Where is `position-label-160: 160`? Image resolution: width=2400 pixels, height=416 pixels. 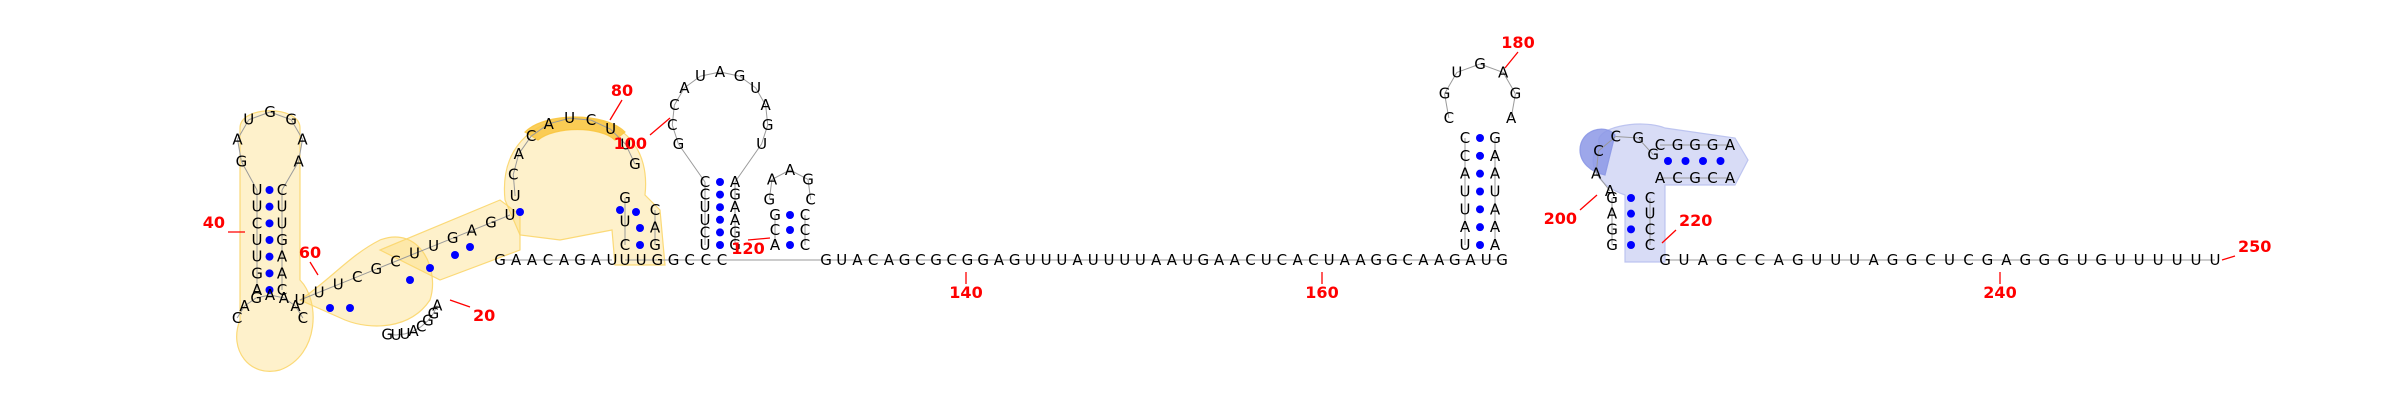
position-label-160: 160 is located at coordinates (1321, 292).